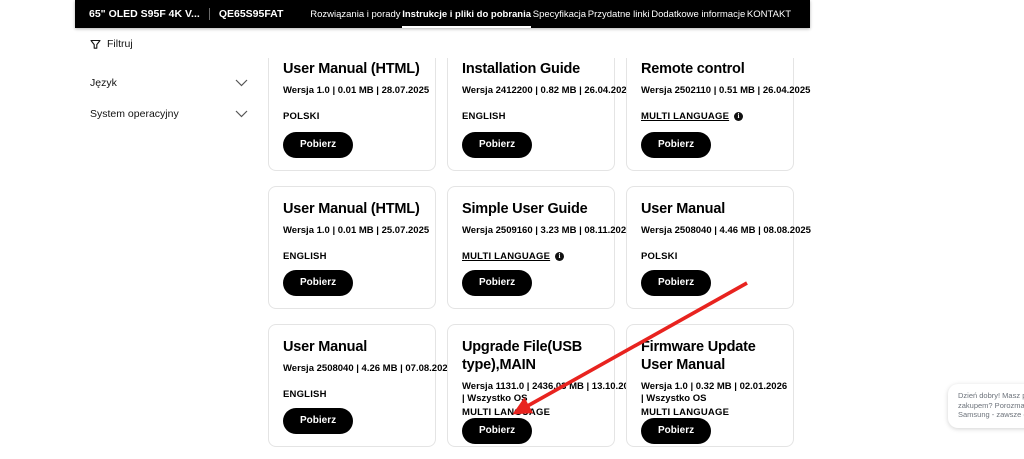 Image resolution: width=1024 pixels, height=459 pixels. Describe the element at coordinates (619, 14) in the screenshot. I see `nav-item-przydatne-linki: Przydatne linki` at that location.